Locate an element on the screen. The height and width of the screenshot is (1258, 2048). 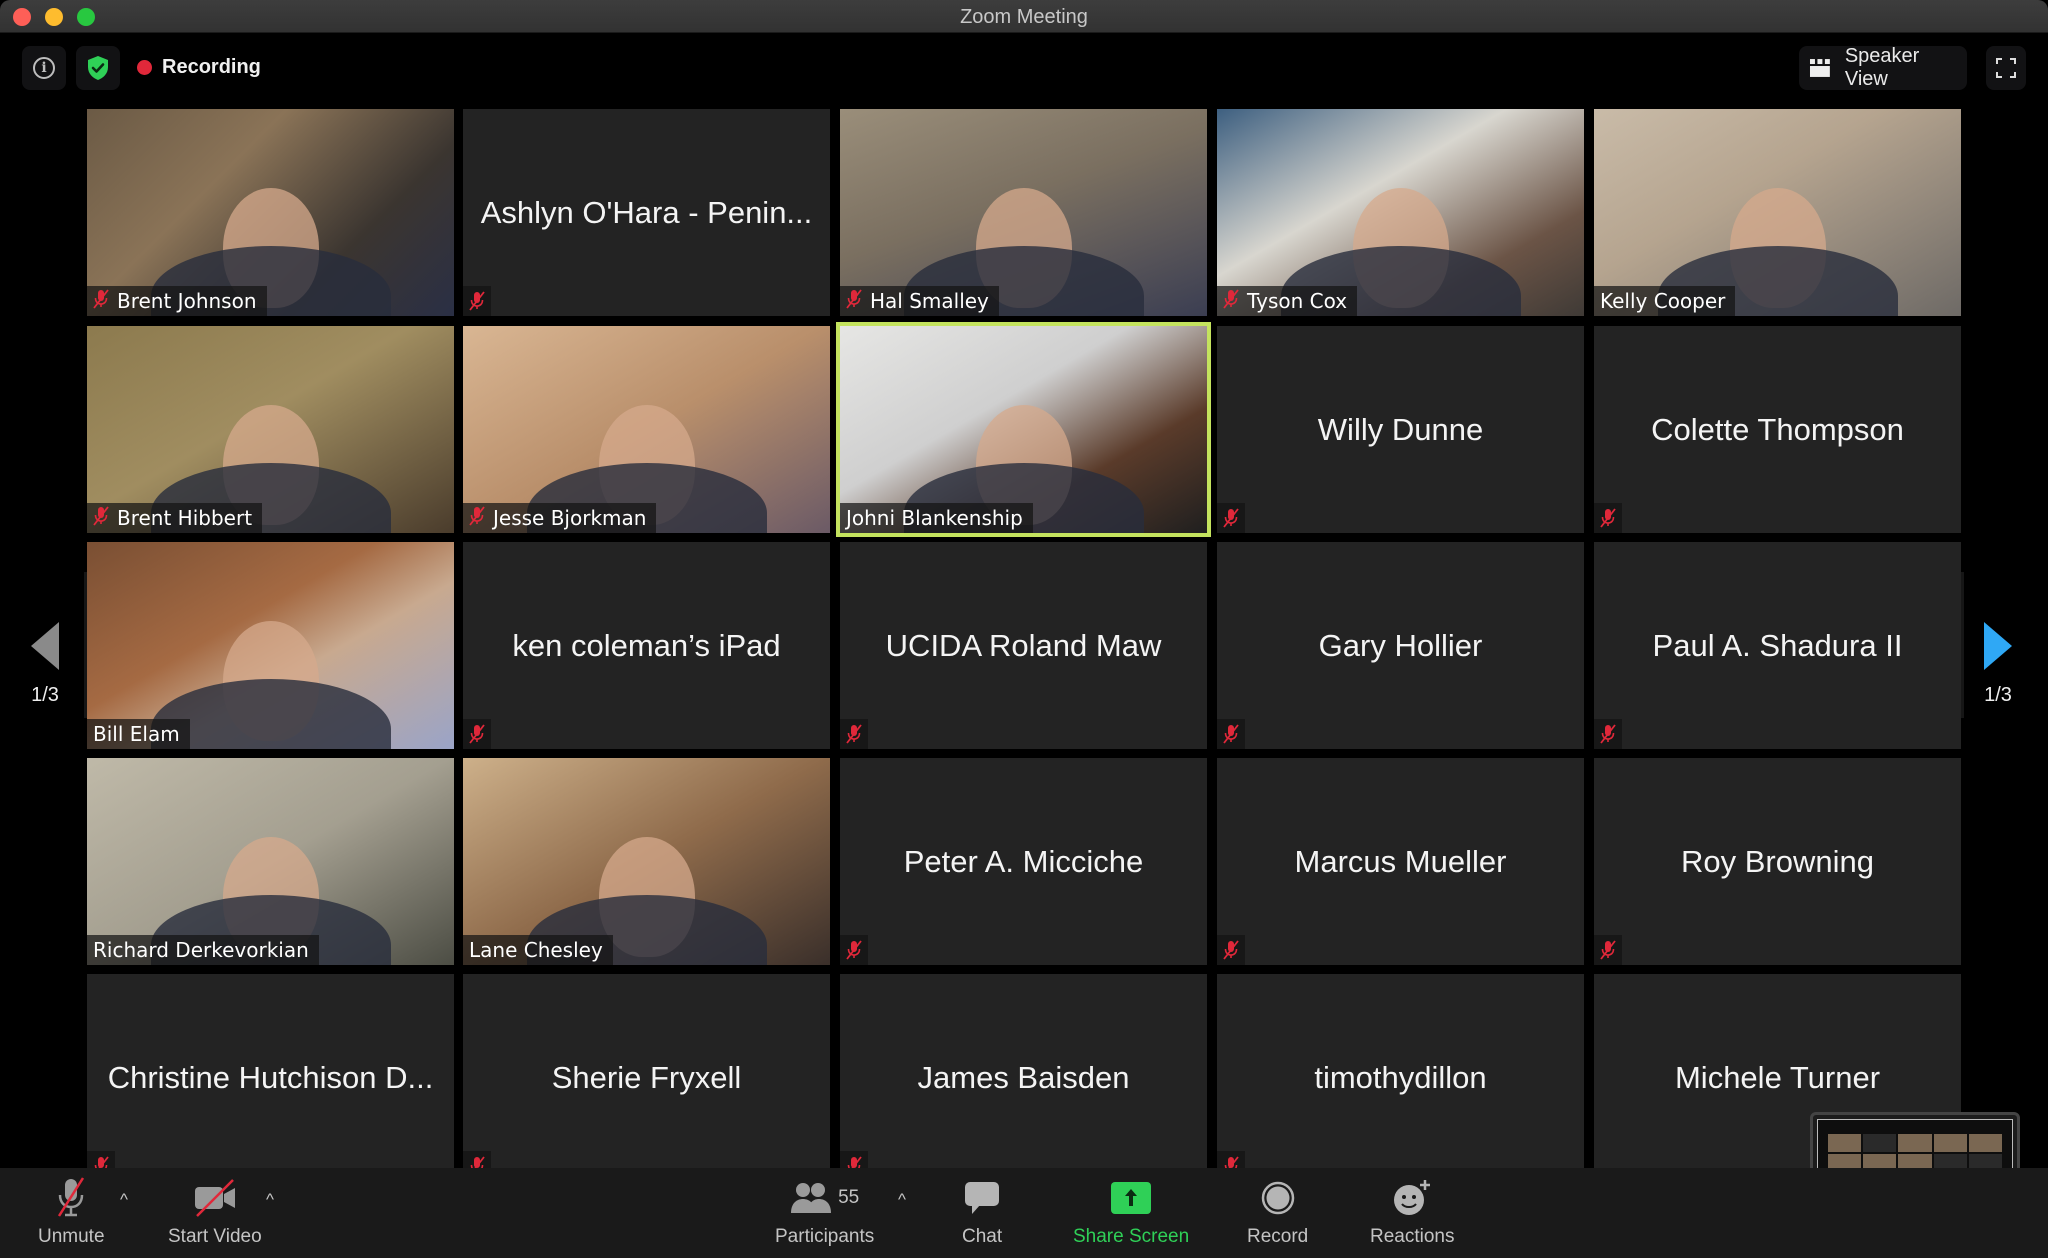
reactions-button: Reactions is located at coordinates (1412, 1212).